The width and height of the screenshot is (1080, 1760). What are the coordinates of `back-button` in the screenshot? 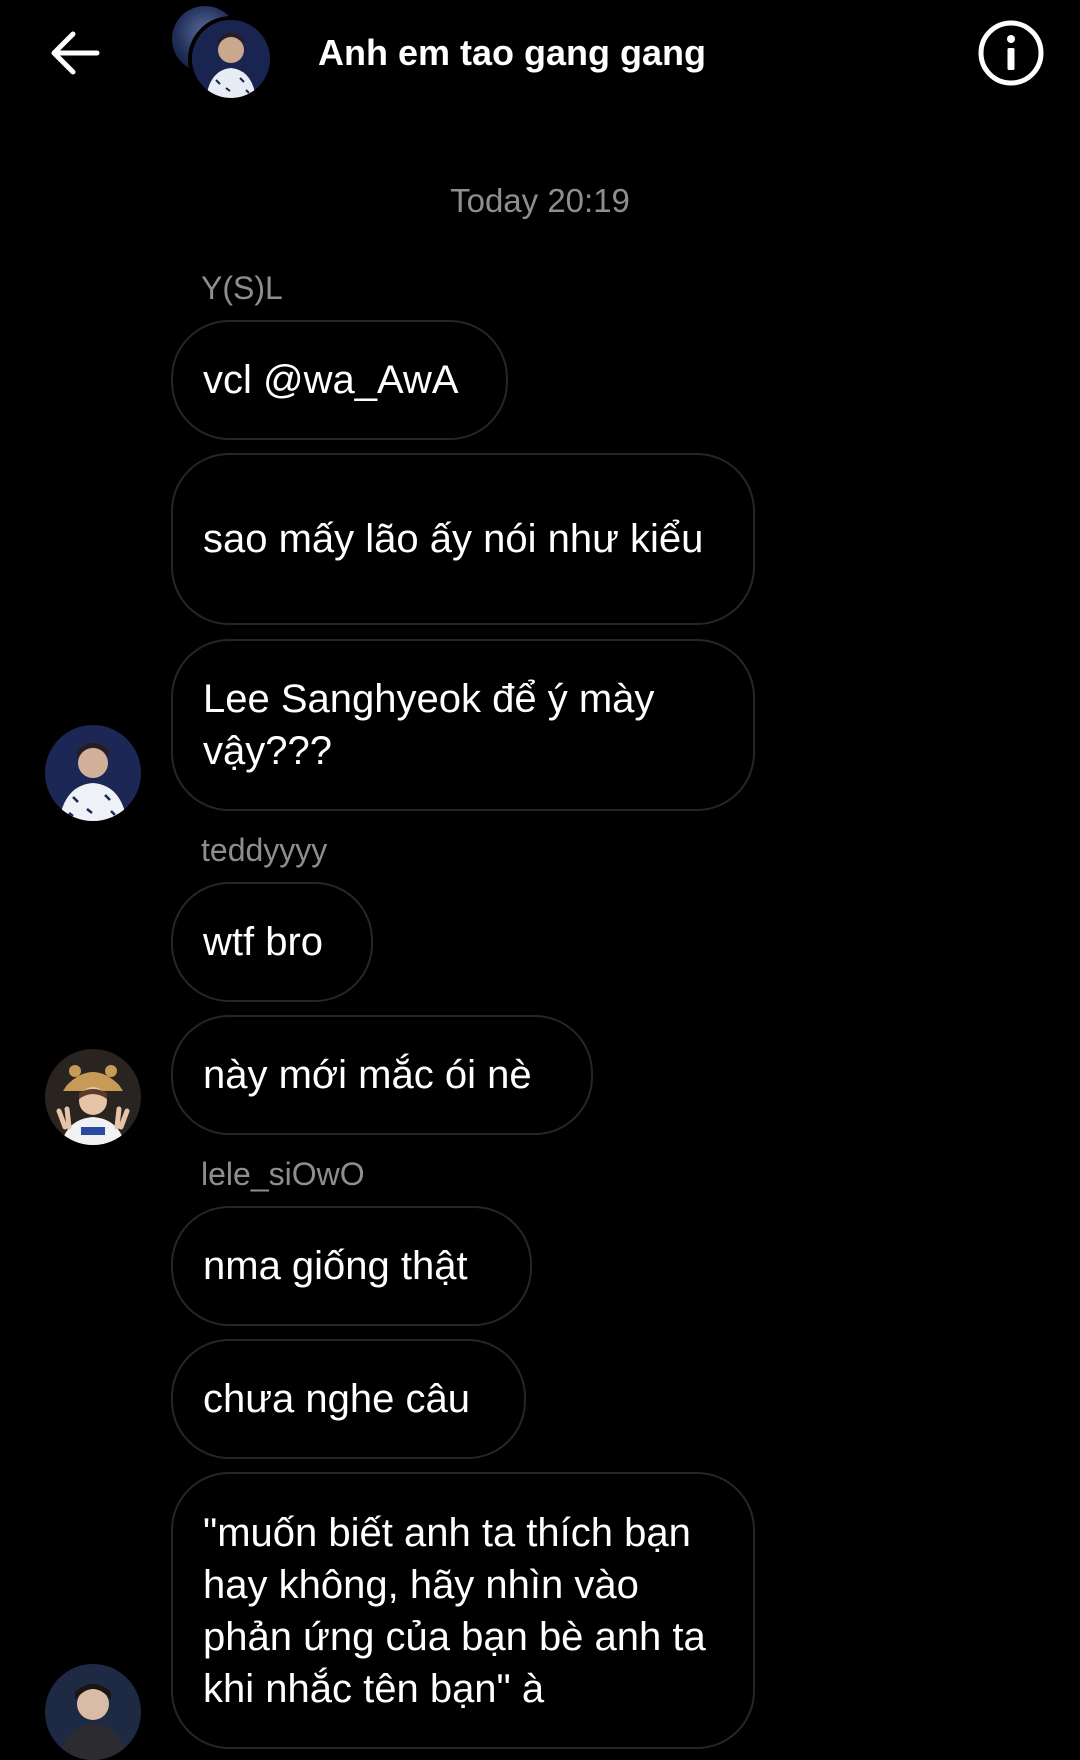 It's located at (75, 53).